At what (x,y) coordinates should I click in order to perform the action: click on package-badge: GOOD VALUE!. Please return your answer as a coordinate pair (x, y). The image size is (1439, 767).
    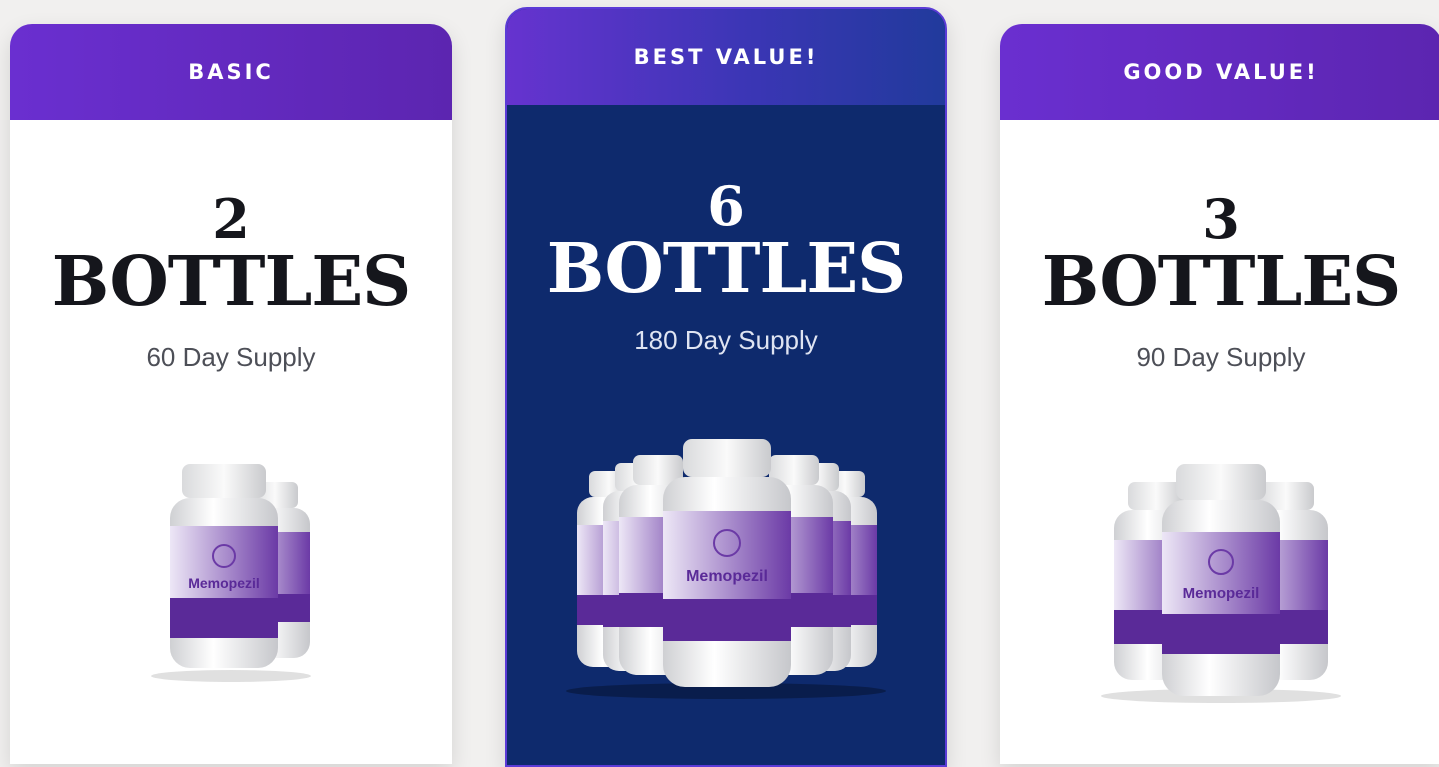
    Looking at the image, I should click on (1219, 72).